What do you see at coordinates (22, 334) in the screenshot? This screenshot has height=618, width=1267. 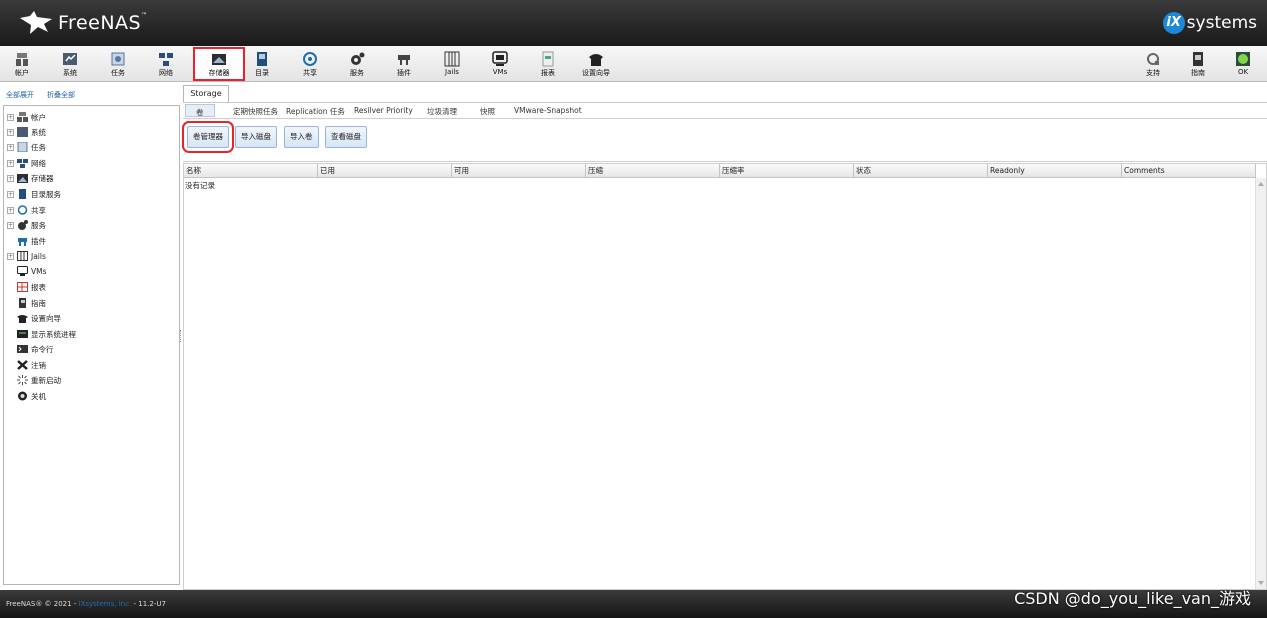 I see `terminal-icon` at bounding box center [22, 334].